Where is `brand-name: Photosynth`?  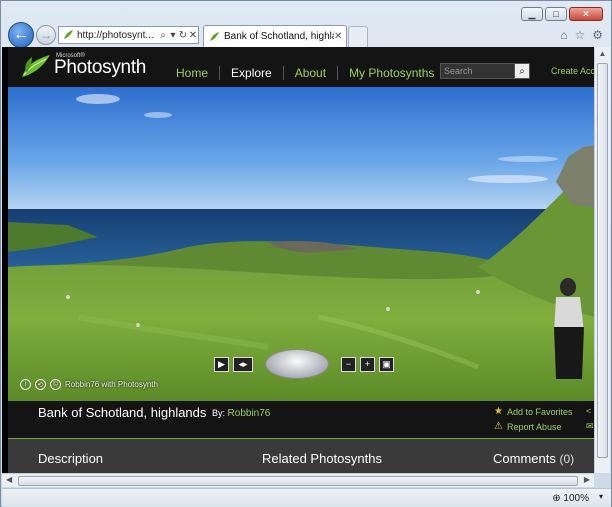 brand-name: Photosynth is located at coordinates (100, 67).